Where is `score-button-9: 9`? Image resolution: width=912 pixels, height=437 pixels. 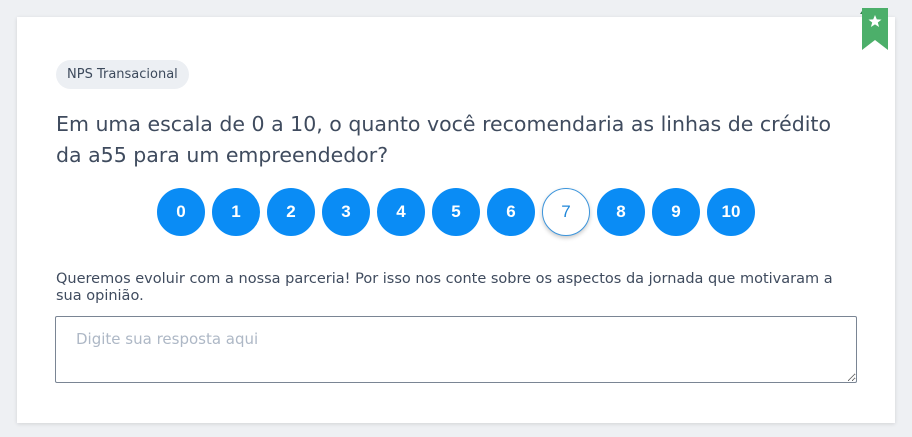
score-button-9: 9 is located at coordinates (676, 212).